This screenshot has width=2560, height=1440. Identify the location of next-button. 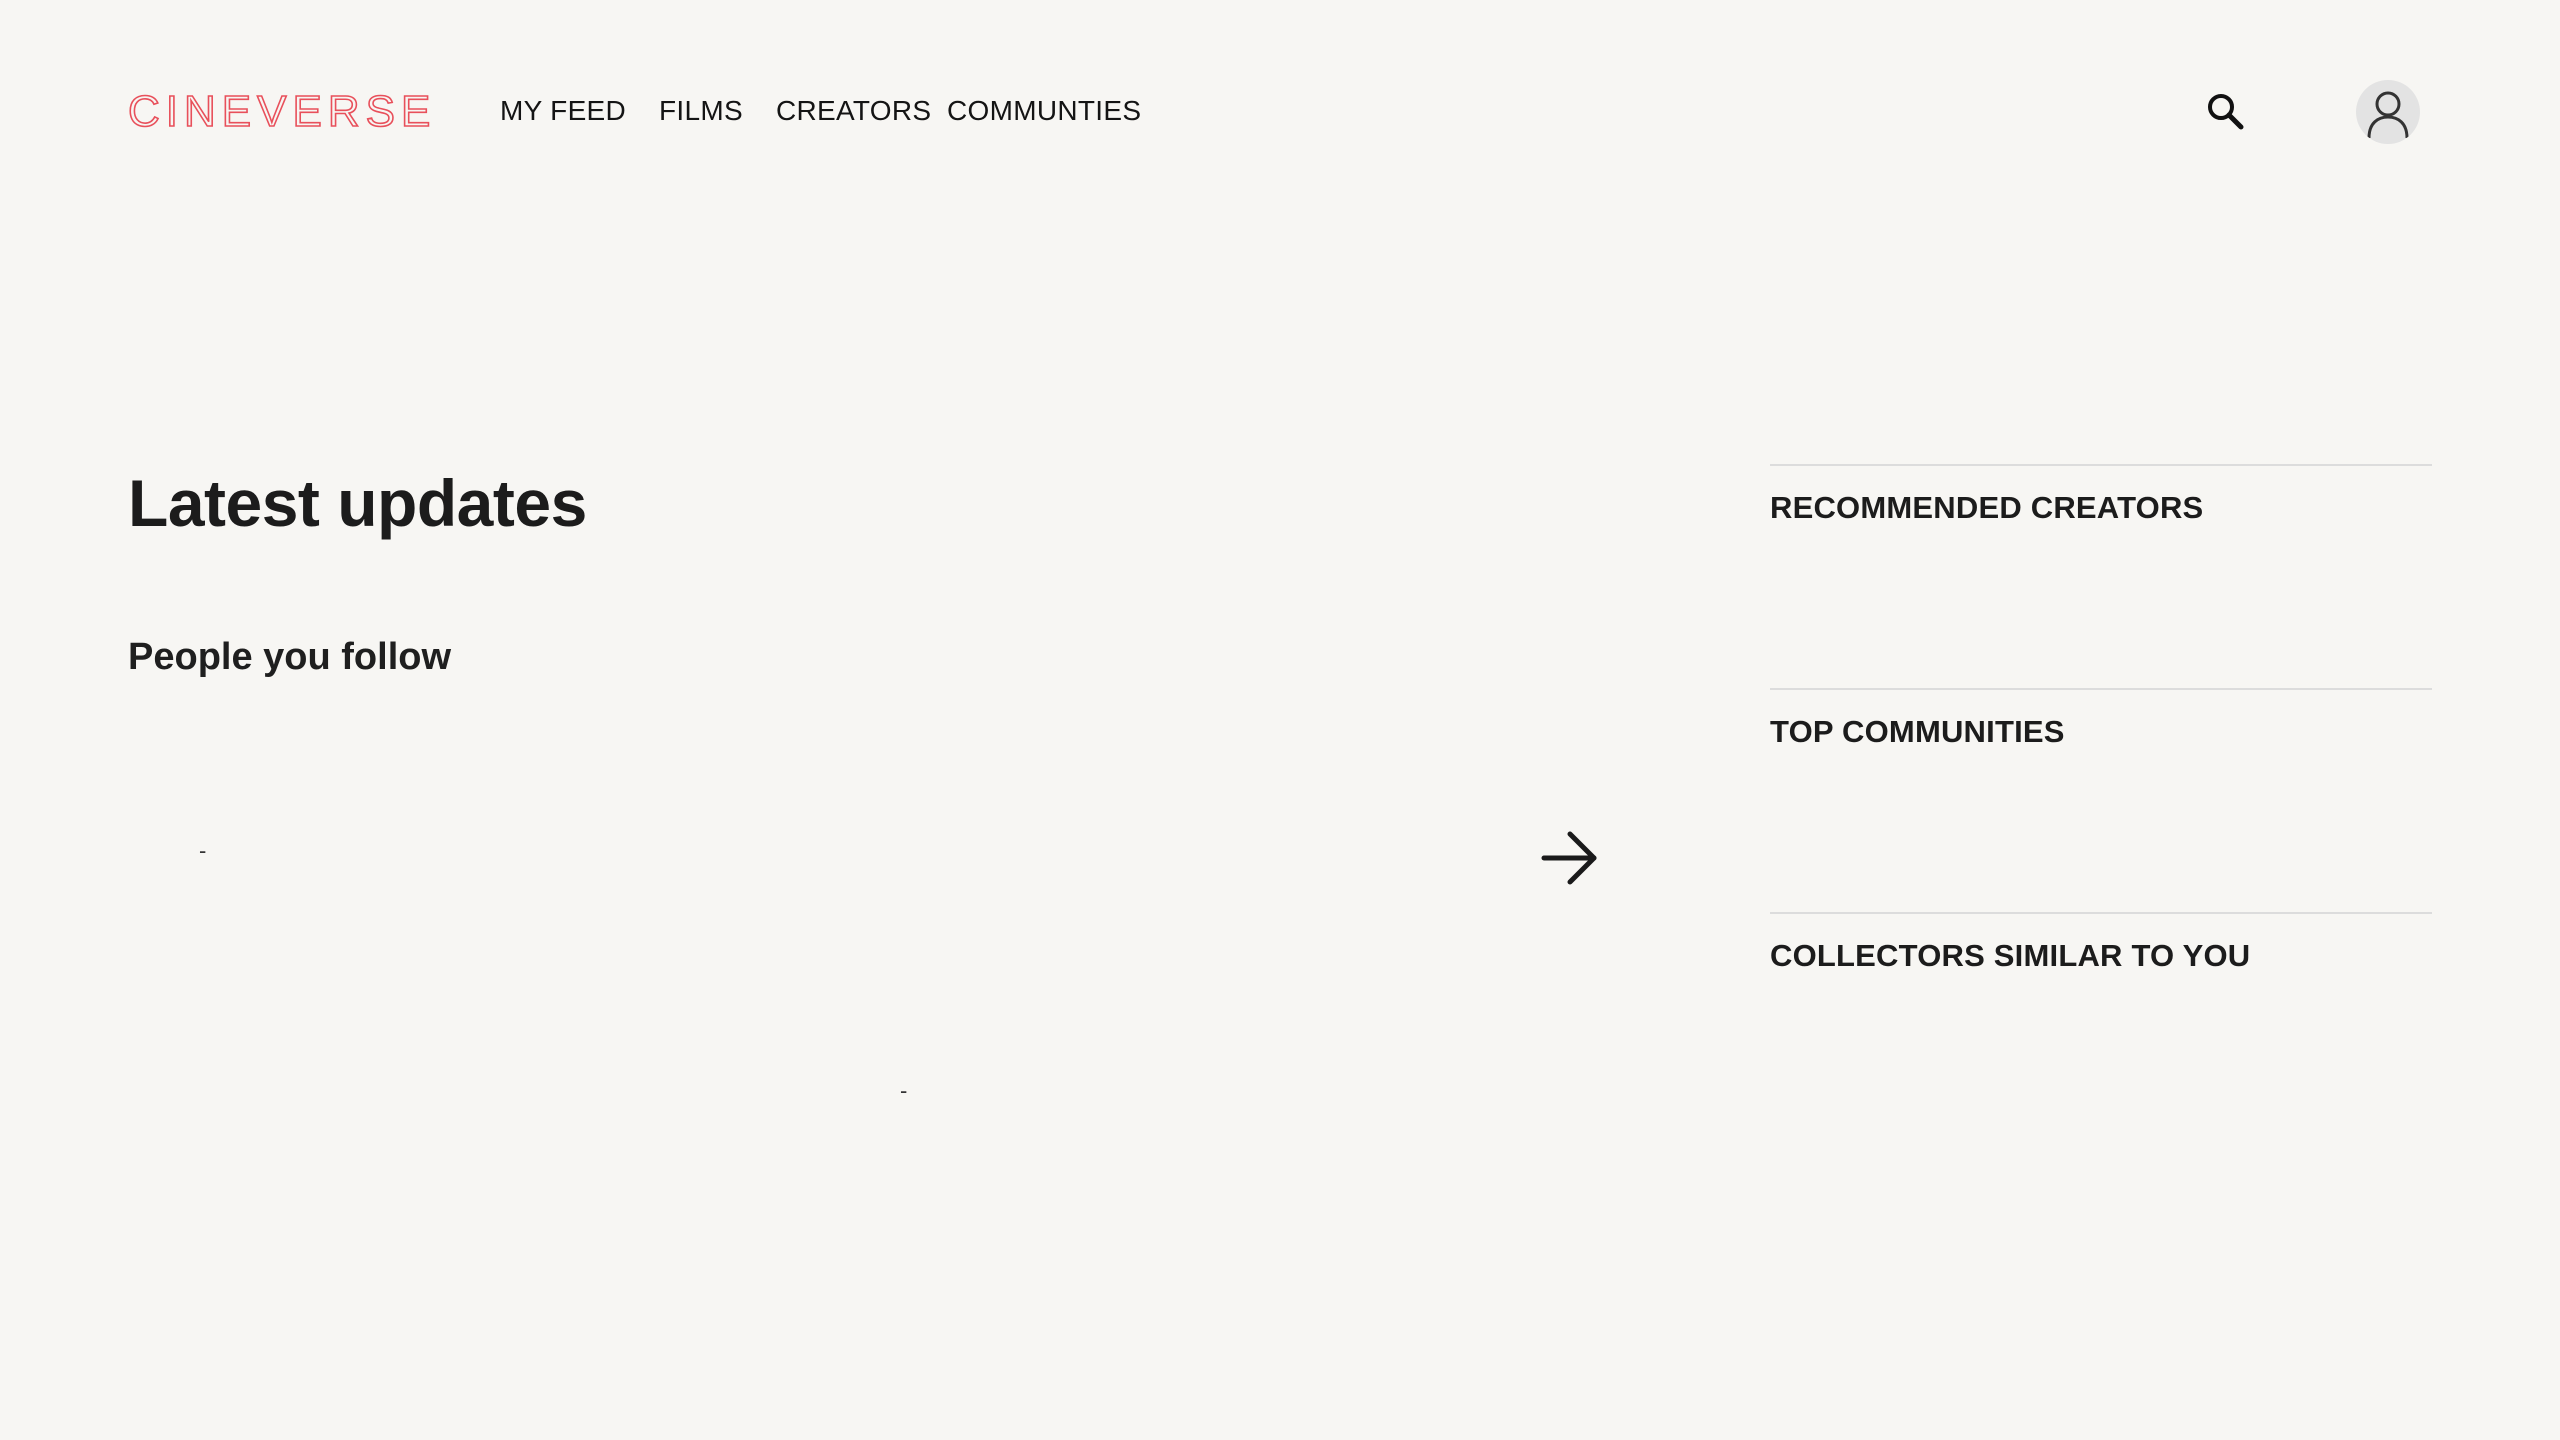
(1570, 858).